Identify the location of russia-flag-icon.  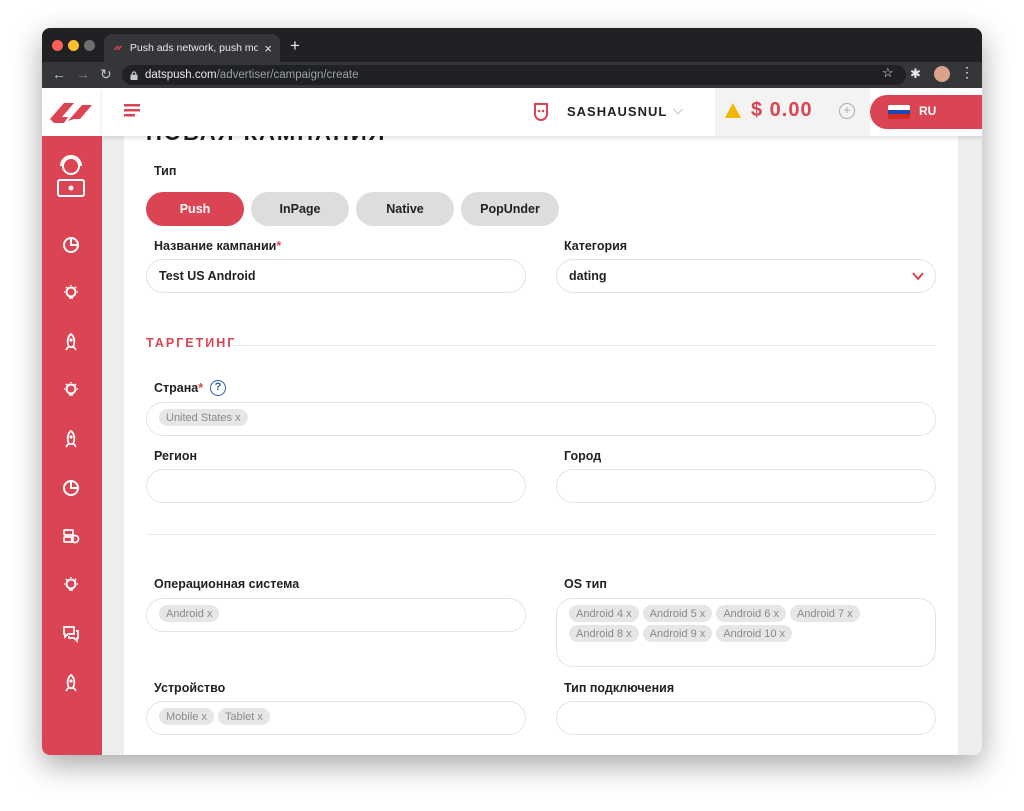
(899, 112).